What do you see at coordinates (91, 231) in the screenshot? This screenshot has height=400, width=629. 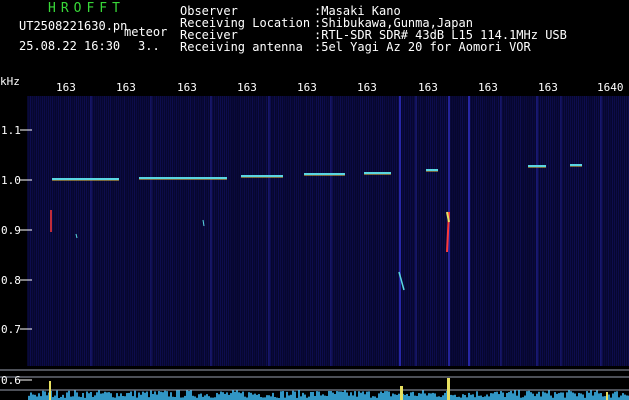 I see `interference-streak` at bounding box center [91, 231].